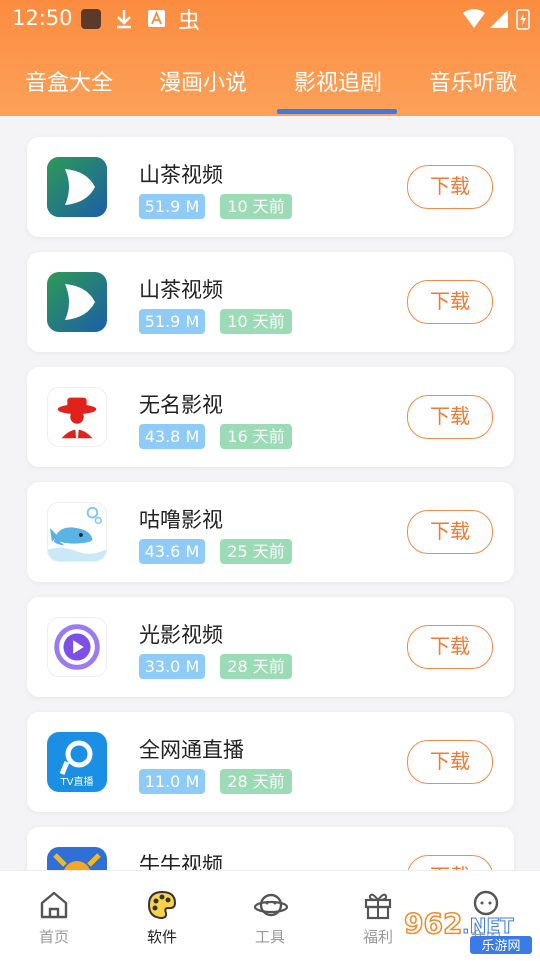 The image size is (540, 961). I want to click on bull-icon, so click(77, 858).